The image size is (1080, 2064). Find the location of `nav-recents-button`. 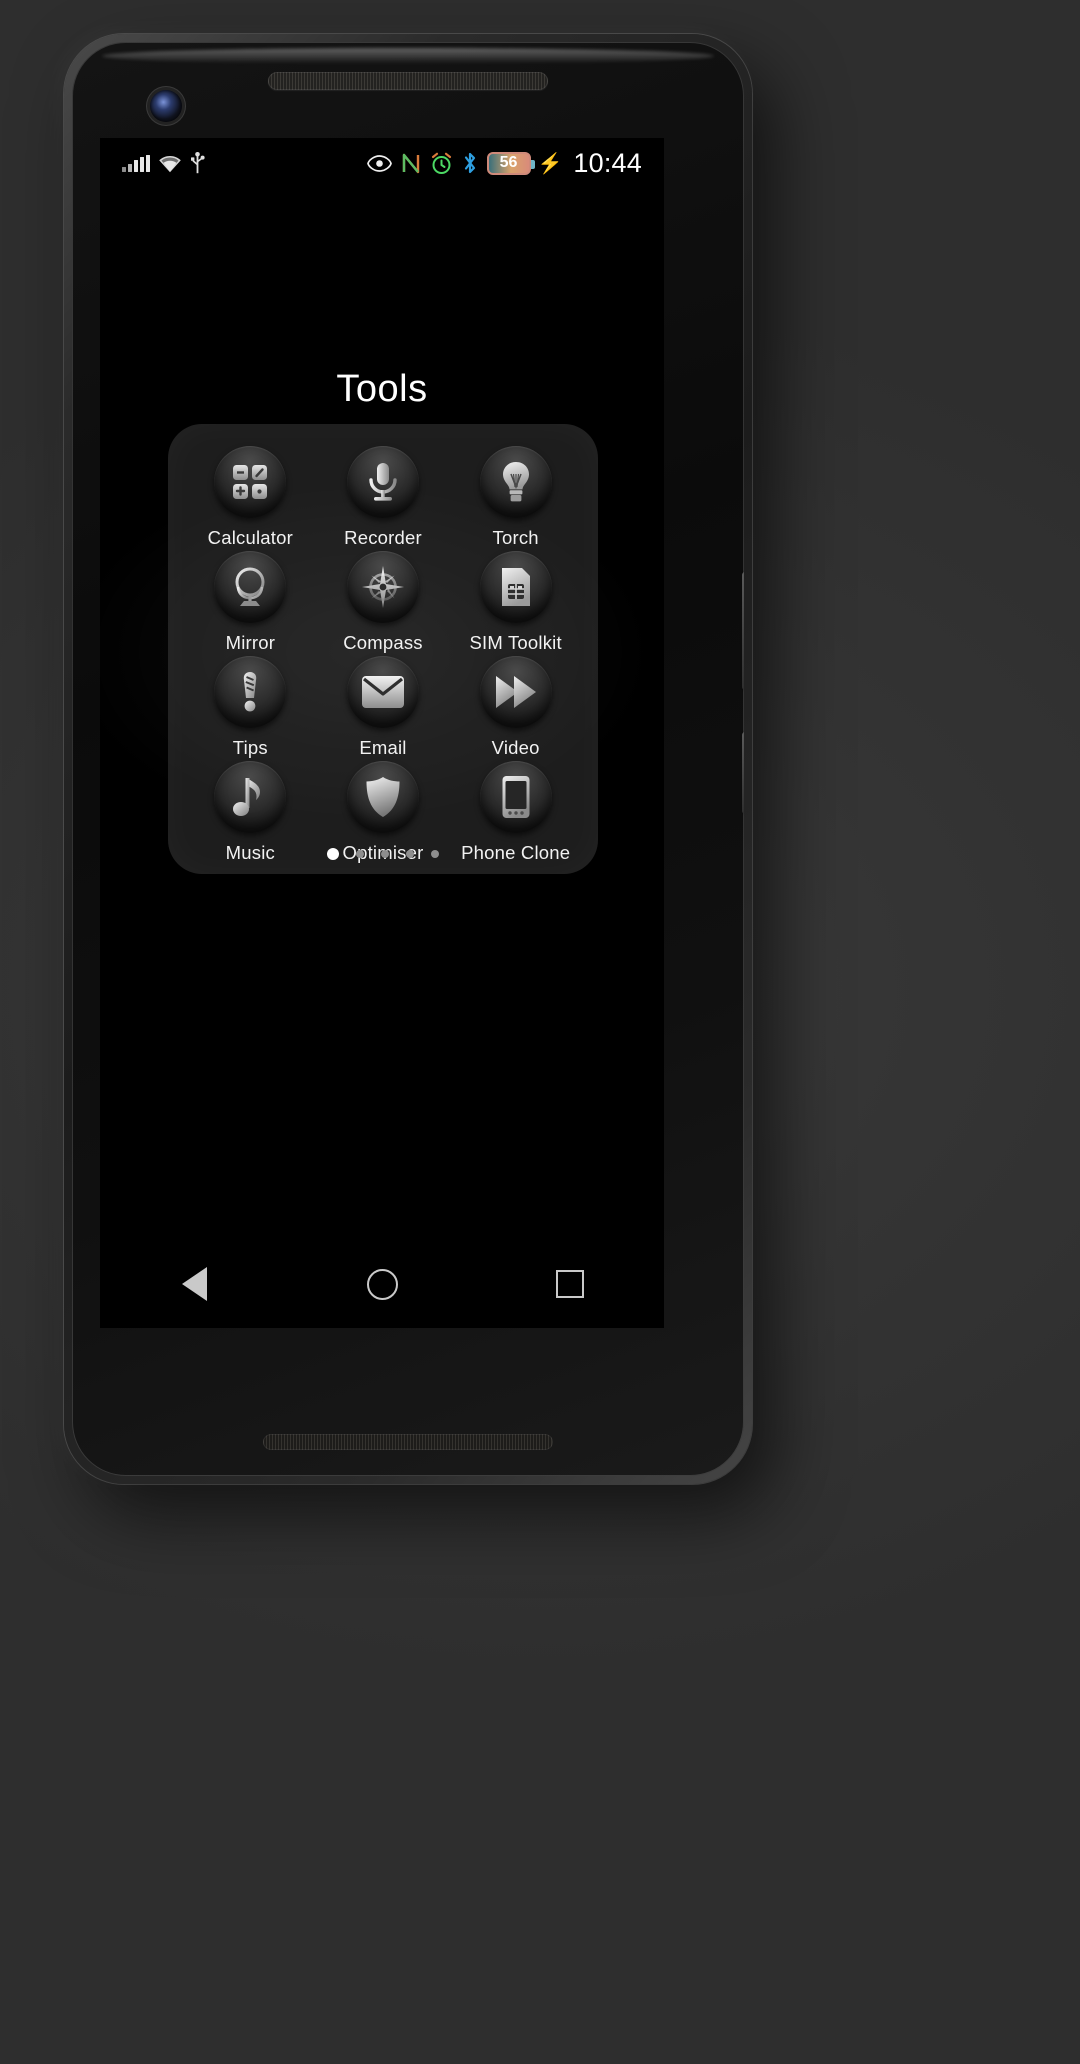

nav-recents-button is located at coordinates (570, 1284).